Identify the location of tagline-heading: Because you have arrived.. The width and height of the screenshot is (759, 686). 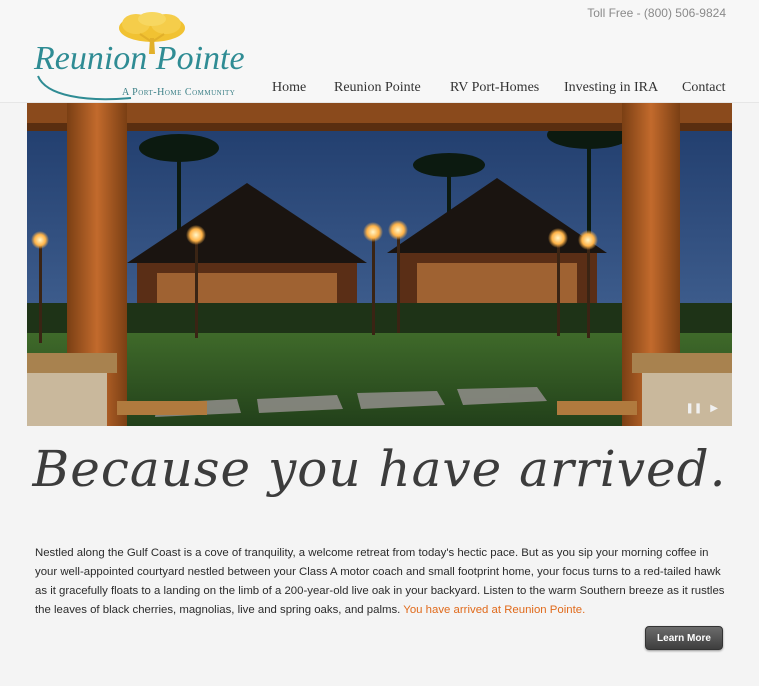
(379, 469).